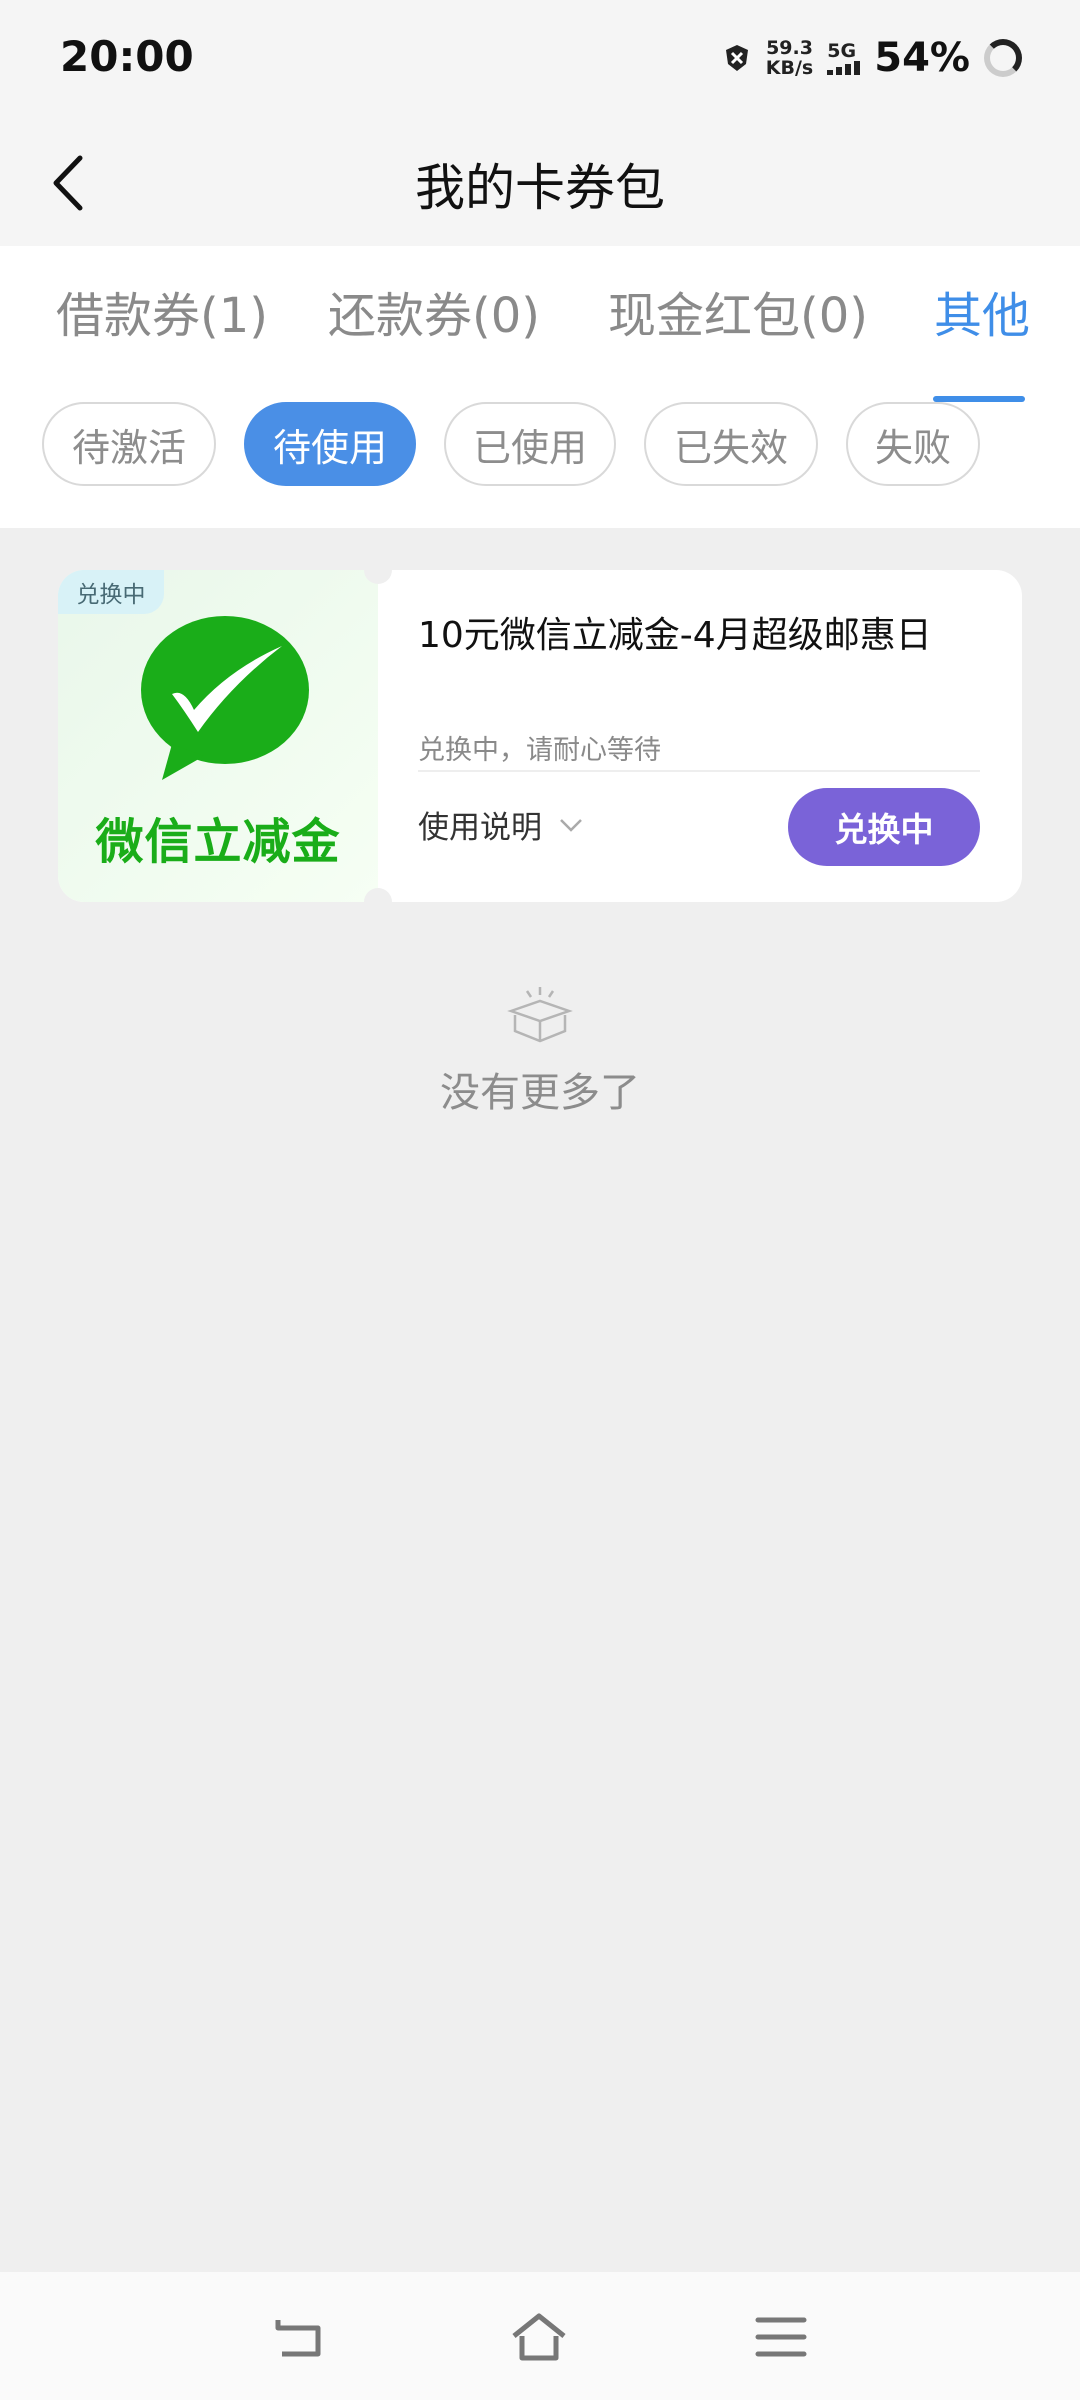 Image resolution: width=1080 pixels, height=2400 pixels. I want to click on signal-indicator: 5G, so click(844, 57).